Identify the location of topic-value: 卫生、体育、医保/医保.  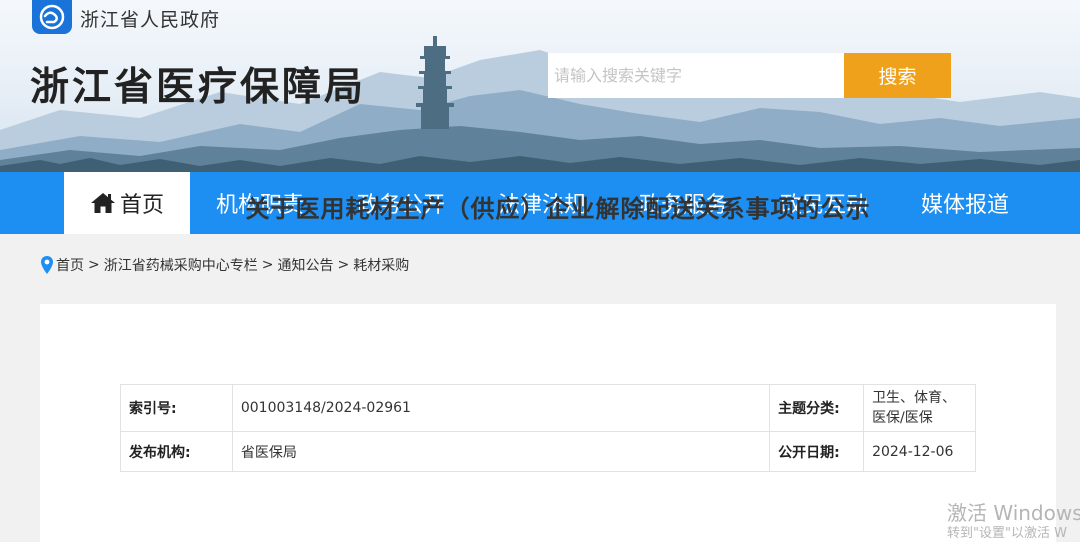
(919, 408).